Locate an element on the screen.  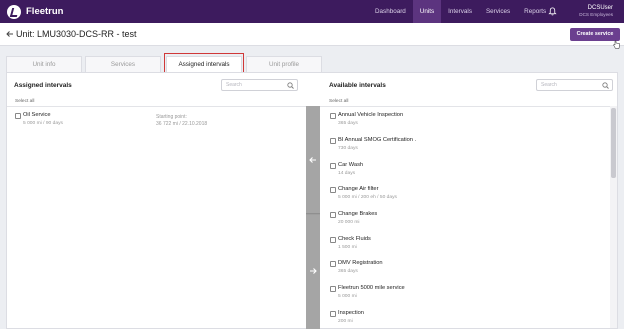
available-select-all: Select all is located at coordinates (338, 101).